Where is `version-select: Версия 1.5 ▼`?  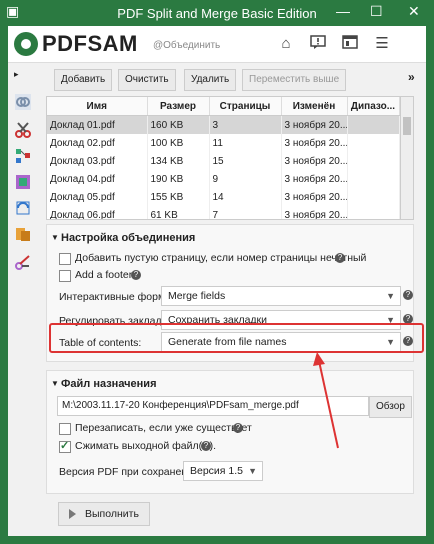 version-select: Версия 1.5 ▼ is located at coordinates (223, 471).